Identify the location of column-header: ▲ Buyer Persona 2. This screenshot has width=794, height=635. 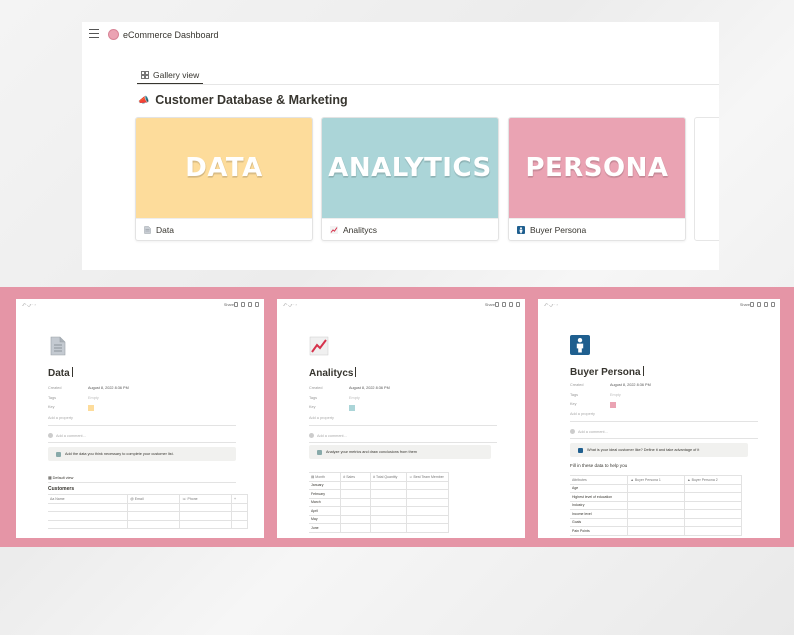
(713, 480).